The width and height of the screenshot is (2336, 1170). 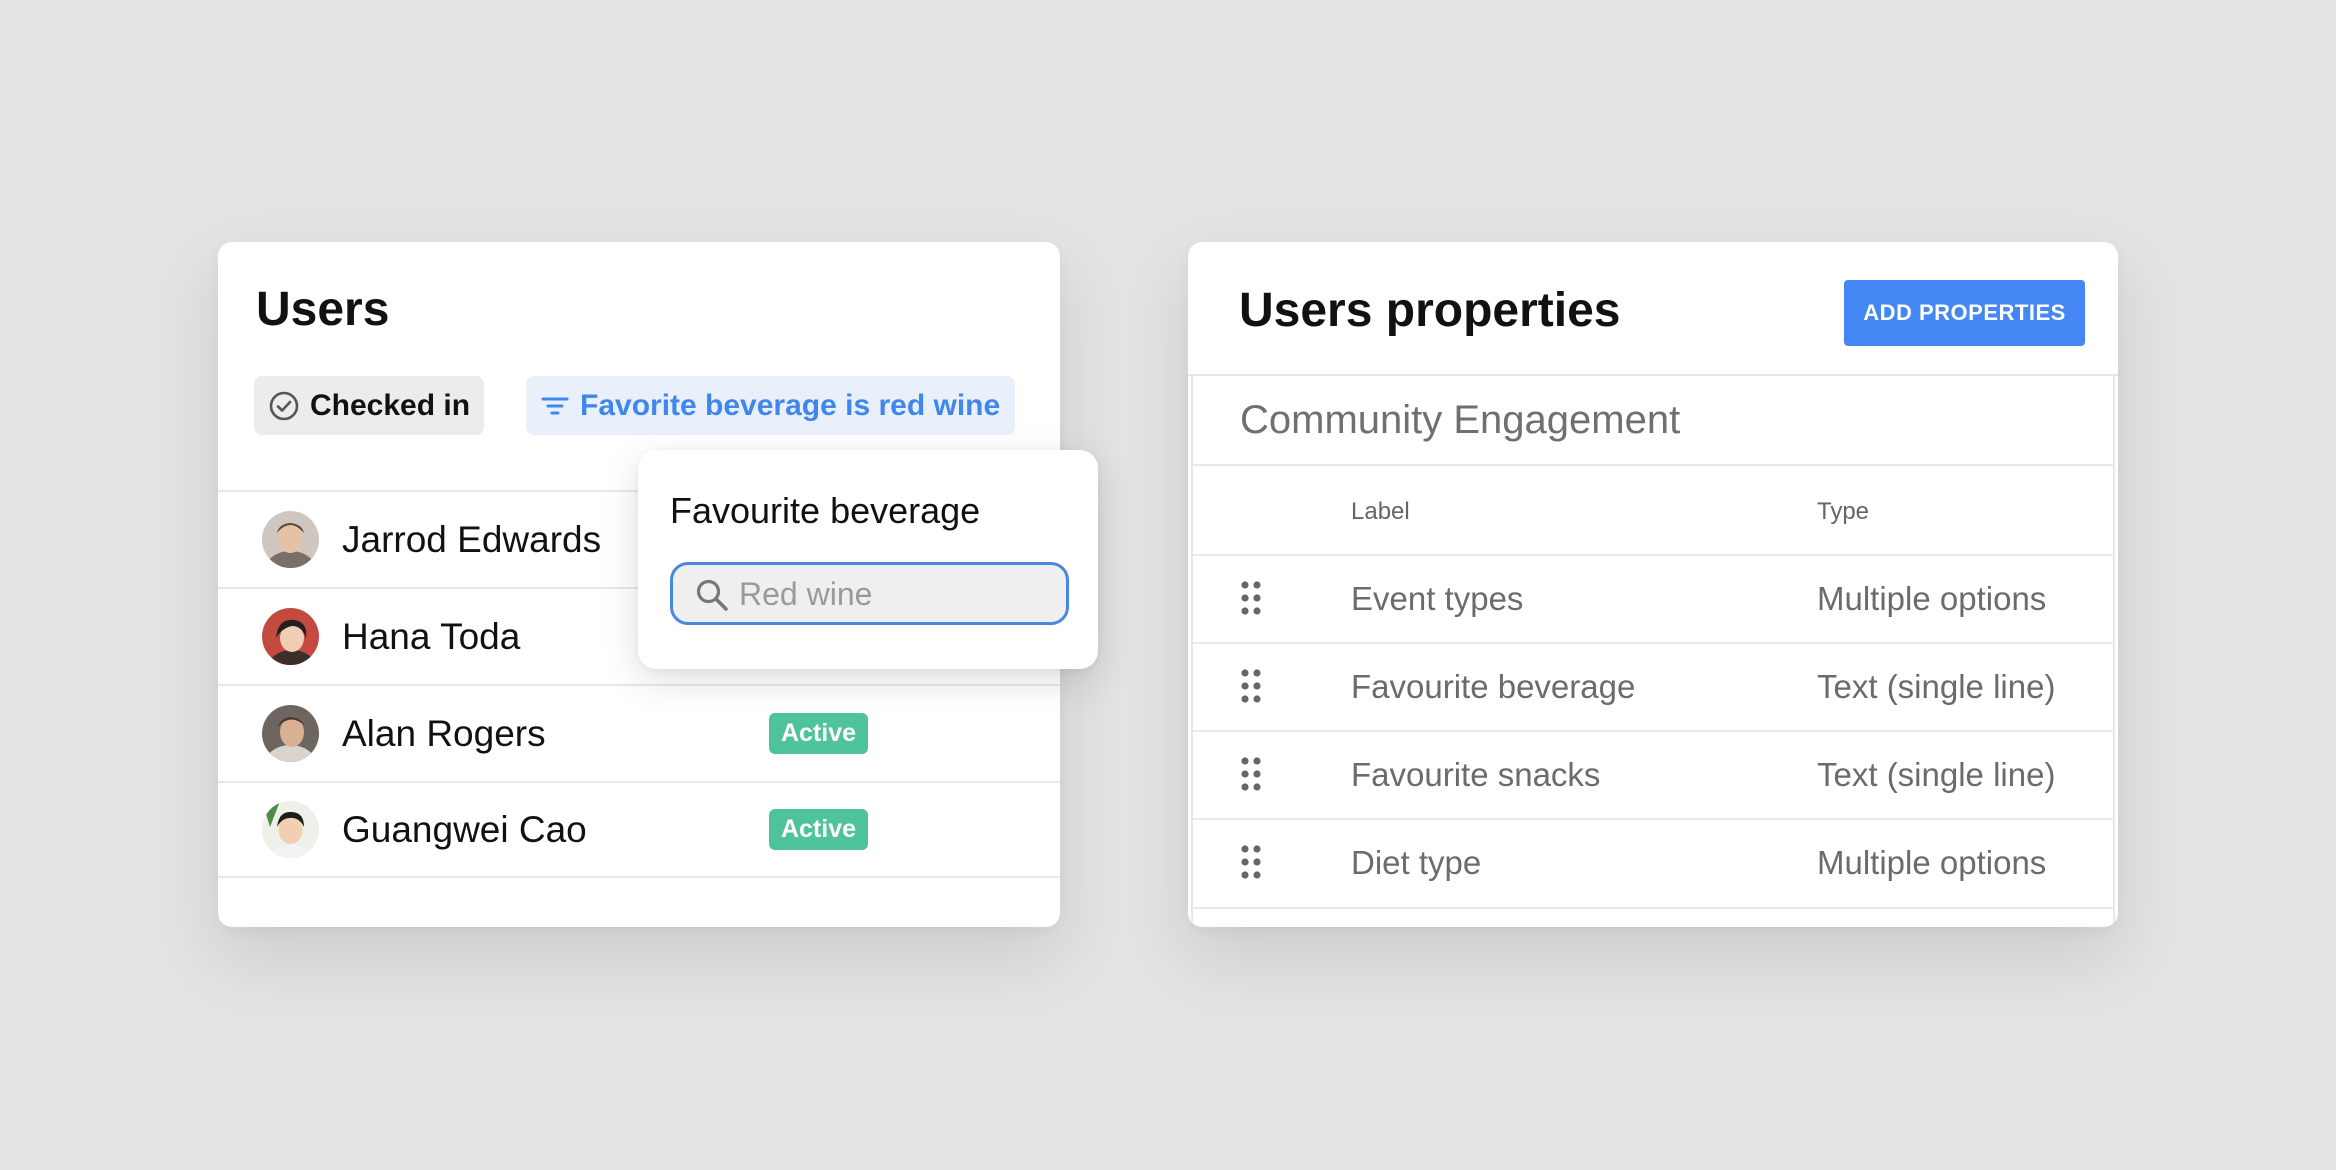 I want to click on checked-in-filter-chip: Checked in, so click(x=369, y=405).